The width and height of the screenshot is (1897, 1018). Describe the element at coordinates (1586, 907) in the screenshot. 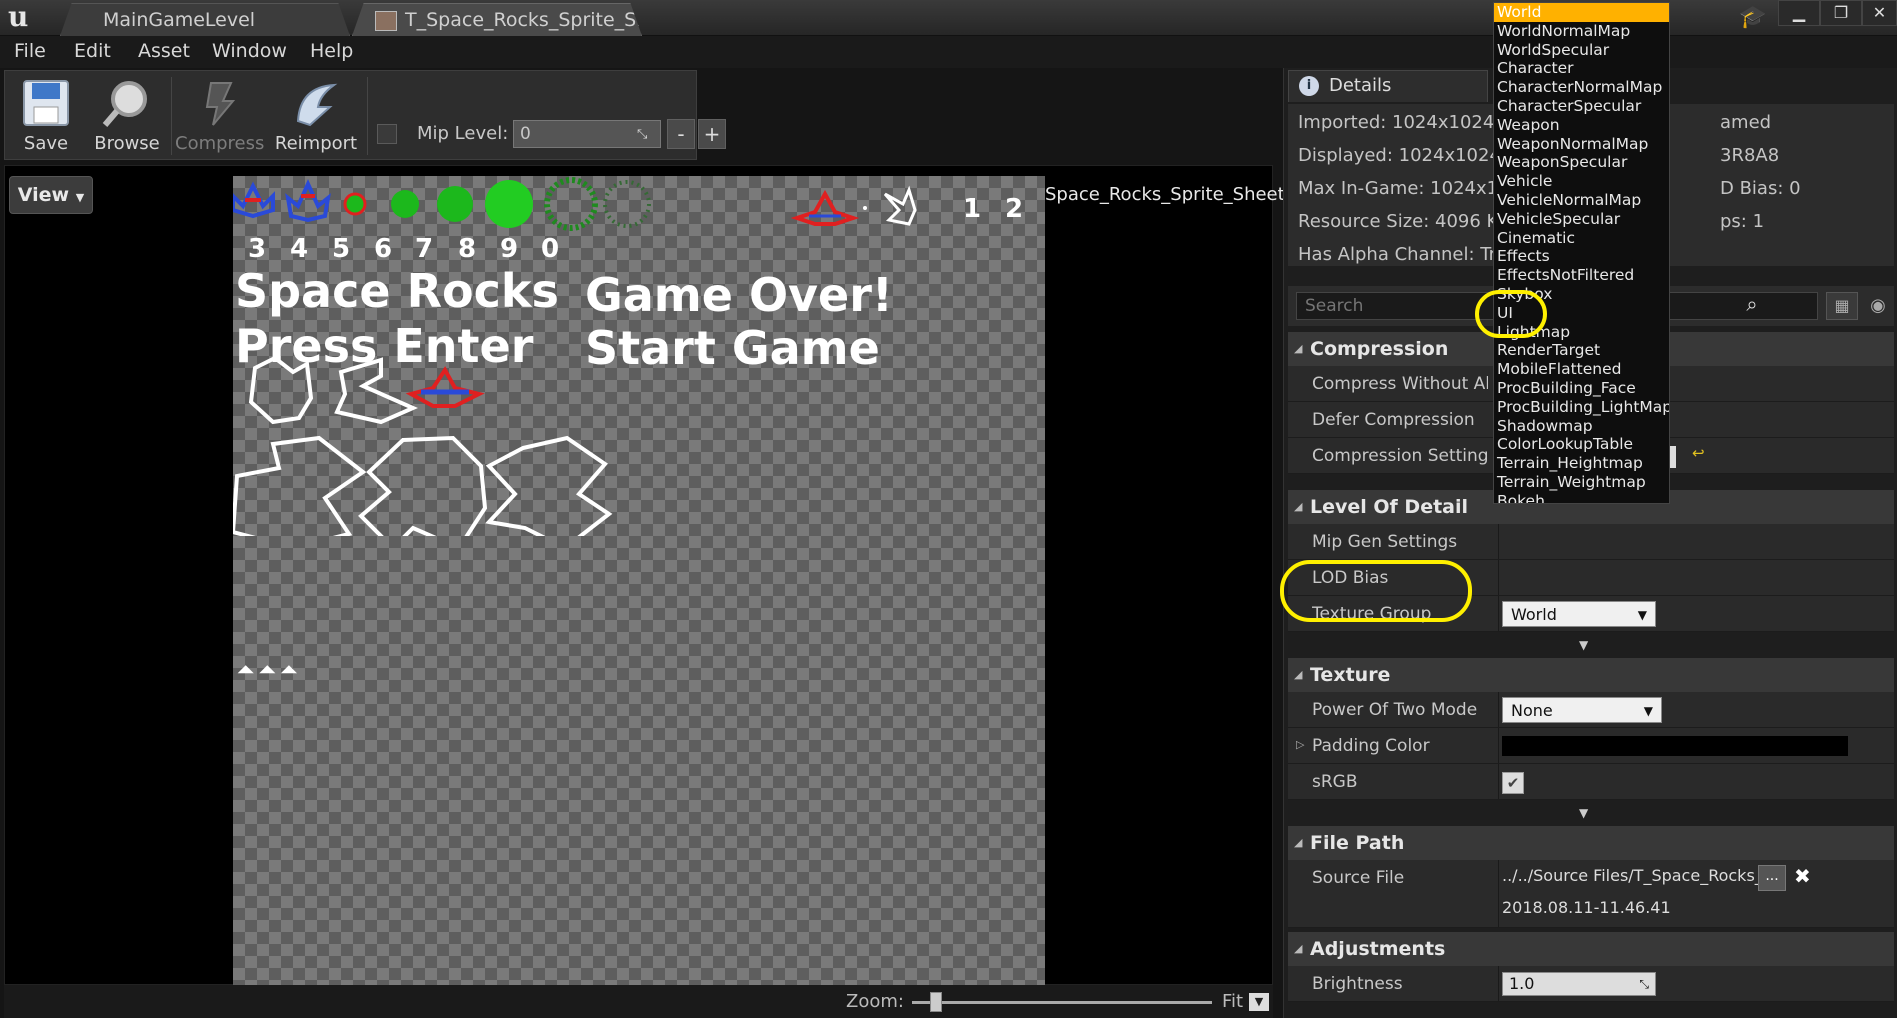

I see `source-file-date: 2018.08.11-11.46.41` at that location.